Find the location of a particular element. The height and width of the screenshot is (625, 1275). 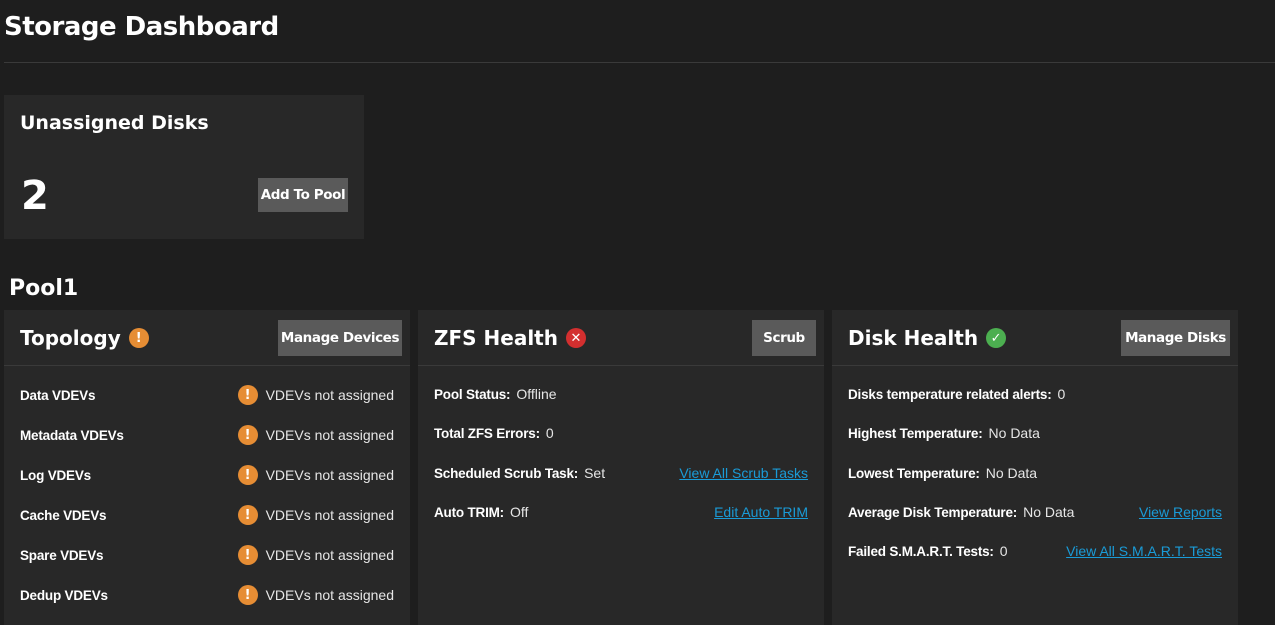

zfs-row-pool-status: Pool Status: Offline is located at coordinates (621, 394).